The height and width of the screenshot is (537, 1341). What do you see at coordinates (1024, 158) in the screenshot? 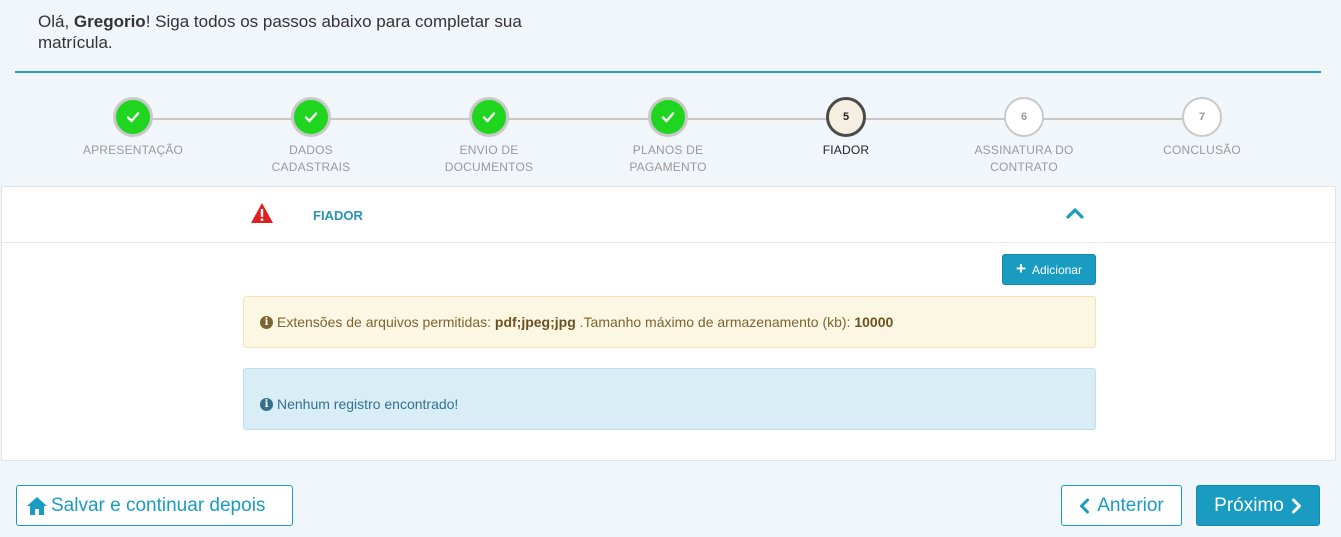
I see `step-label: ASSINATURA DO CONTRATO` at bounding box center [1024, 158].